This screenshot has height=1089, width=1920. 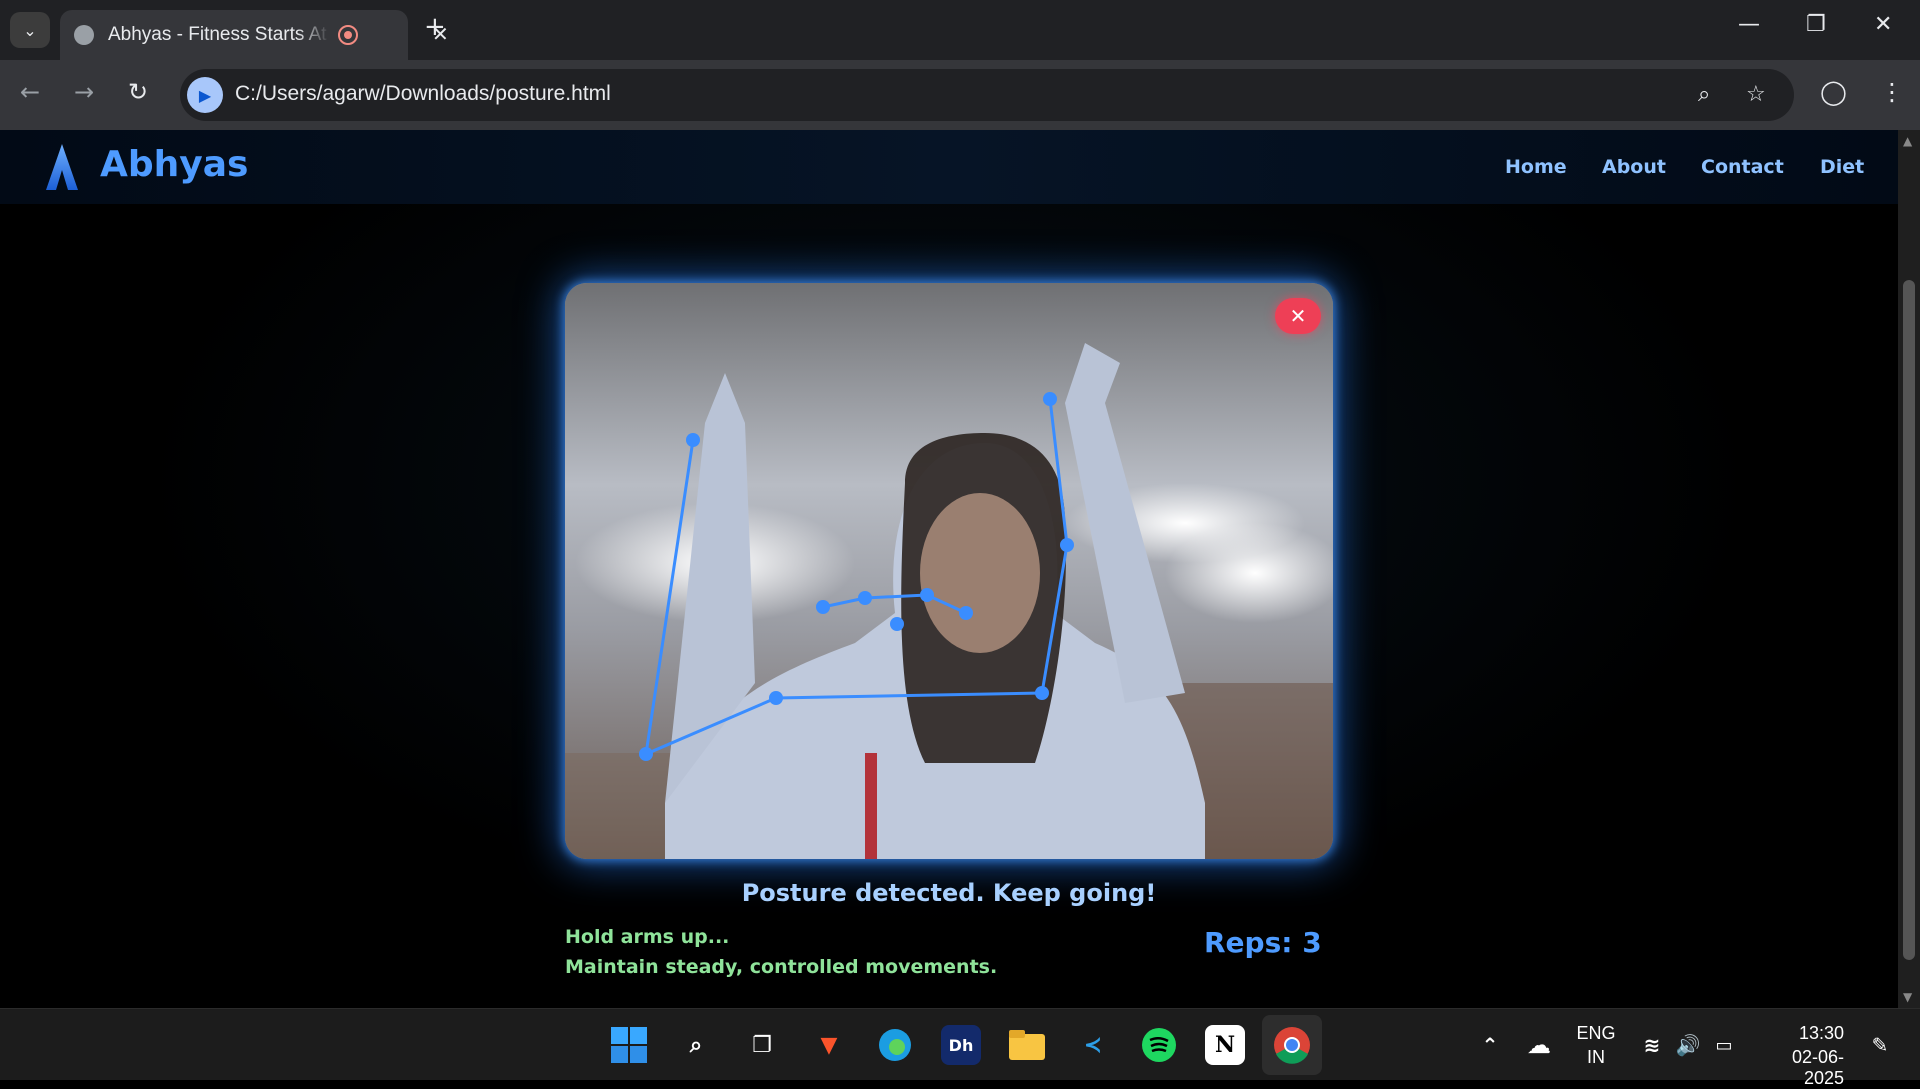 What do you see at coordinates (348, 35) in the screenshot?
I see `recording-icon` at bounding box center [348, 35].